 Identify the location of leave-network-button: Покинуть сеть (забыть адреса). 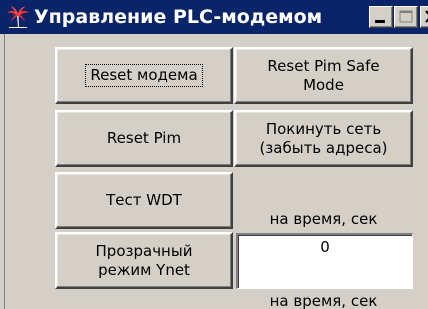
(323, 138).